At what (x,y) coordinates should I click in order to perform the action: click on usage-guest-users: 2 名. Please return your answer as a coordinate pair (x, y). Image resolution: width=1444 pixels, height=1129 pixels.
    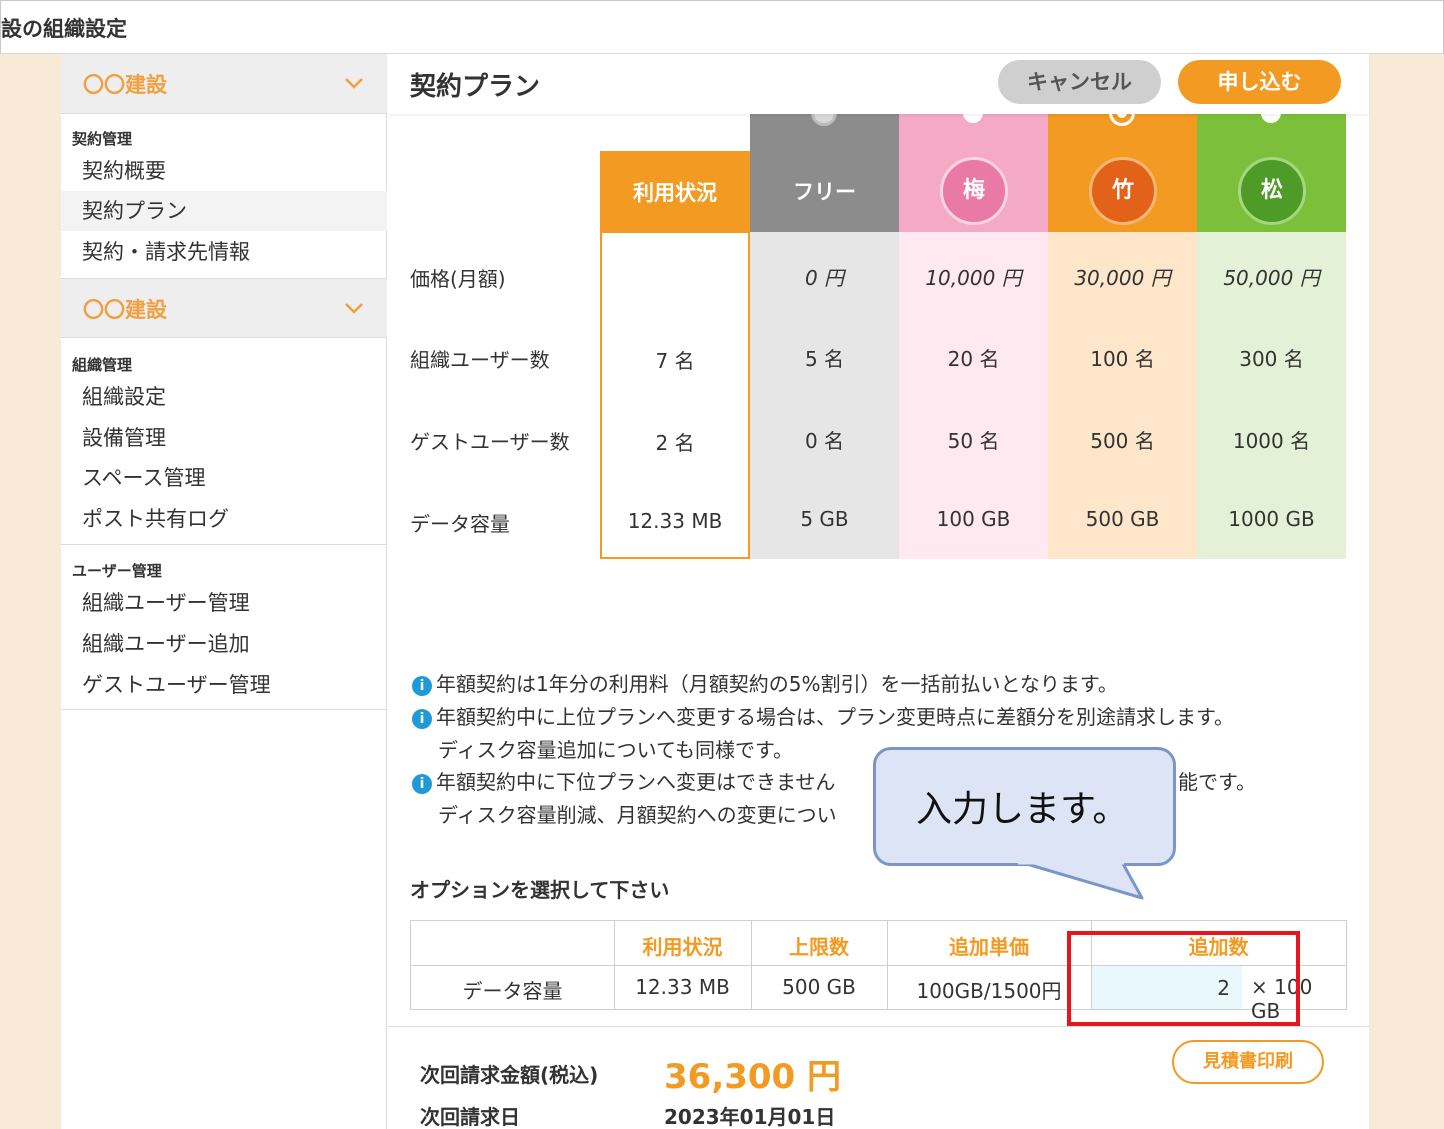
    Looking at the image, I should click on (675, 443).